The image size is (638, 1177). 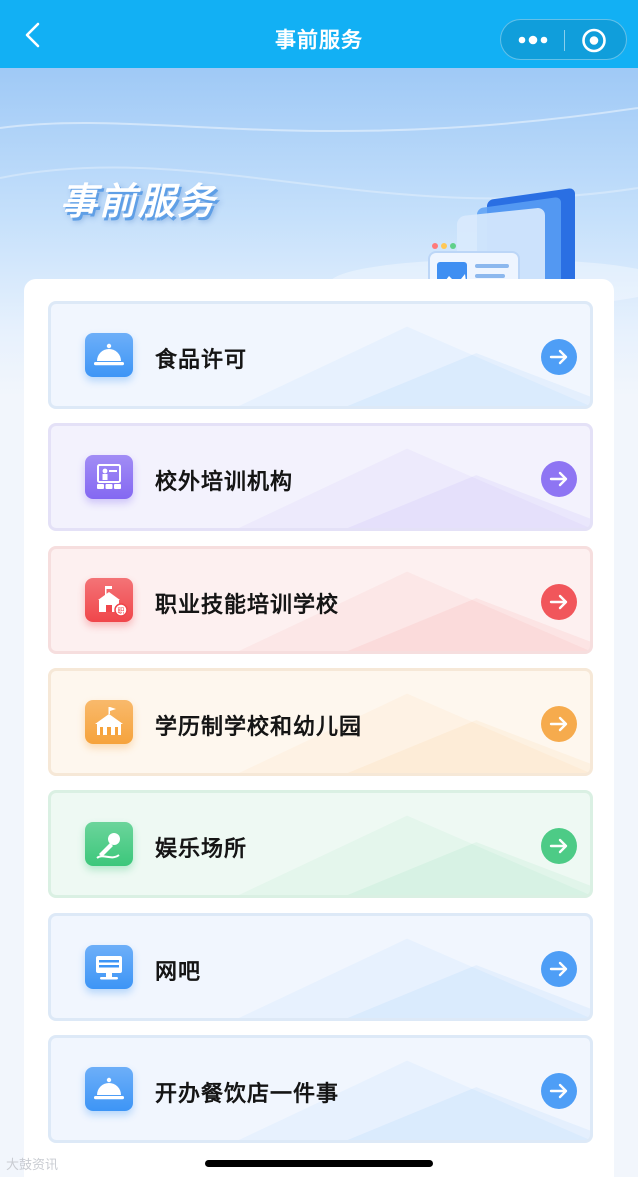 I want to click on desktop-computer-icon, so click(x=109, y=967).